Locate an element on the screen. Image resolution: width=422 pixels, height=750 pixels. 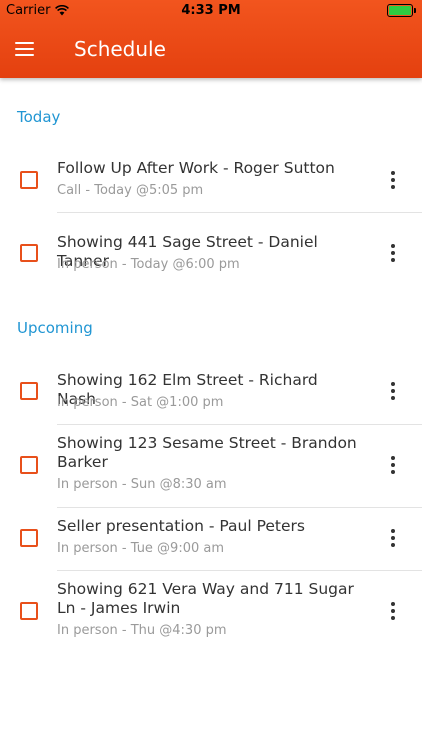
status-time: 4:33 PM is located at coordinates (211, 10).